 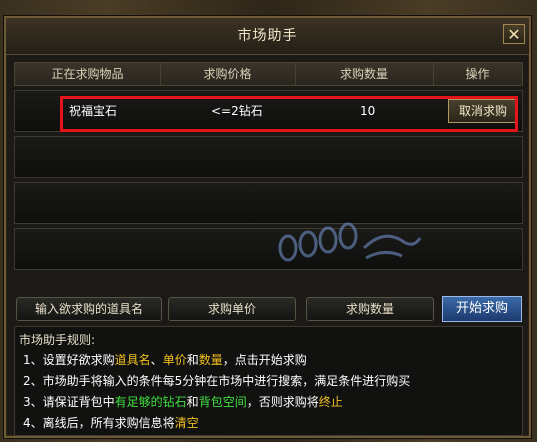 I want to click on item-name-input: 输入欲求购的道具名, so click(x=89, y=309).